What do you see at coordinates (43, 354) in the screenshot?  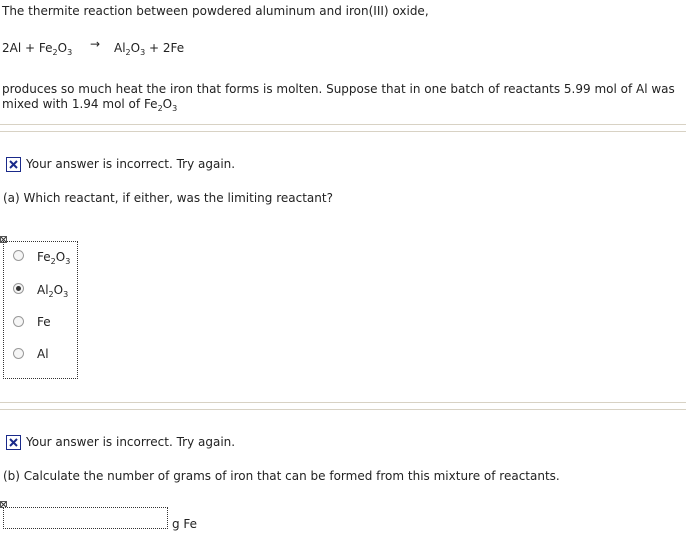 I see `option-label-al: Al` at bounding box center [43, 354].